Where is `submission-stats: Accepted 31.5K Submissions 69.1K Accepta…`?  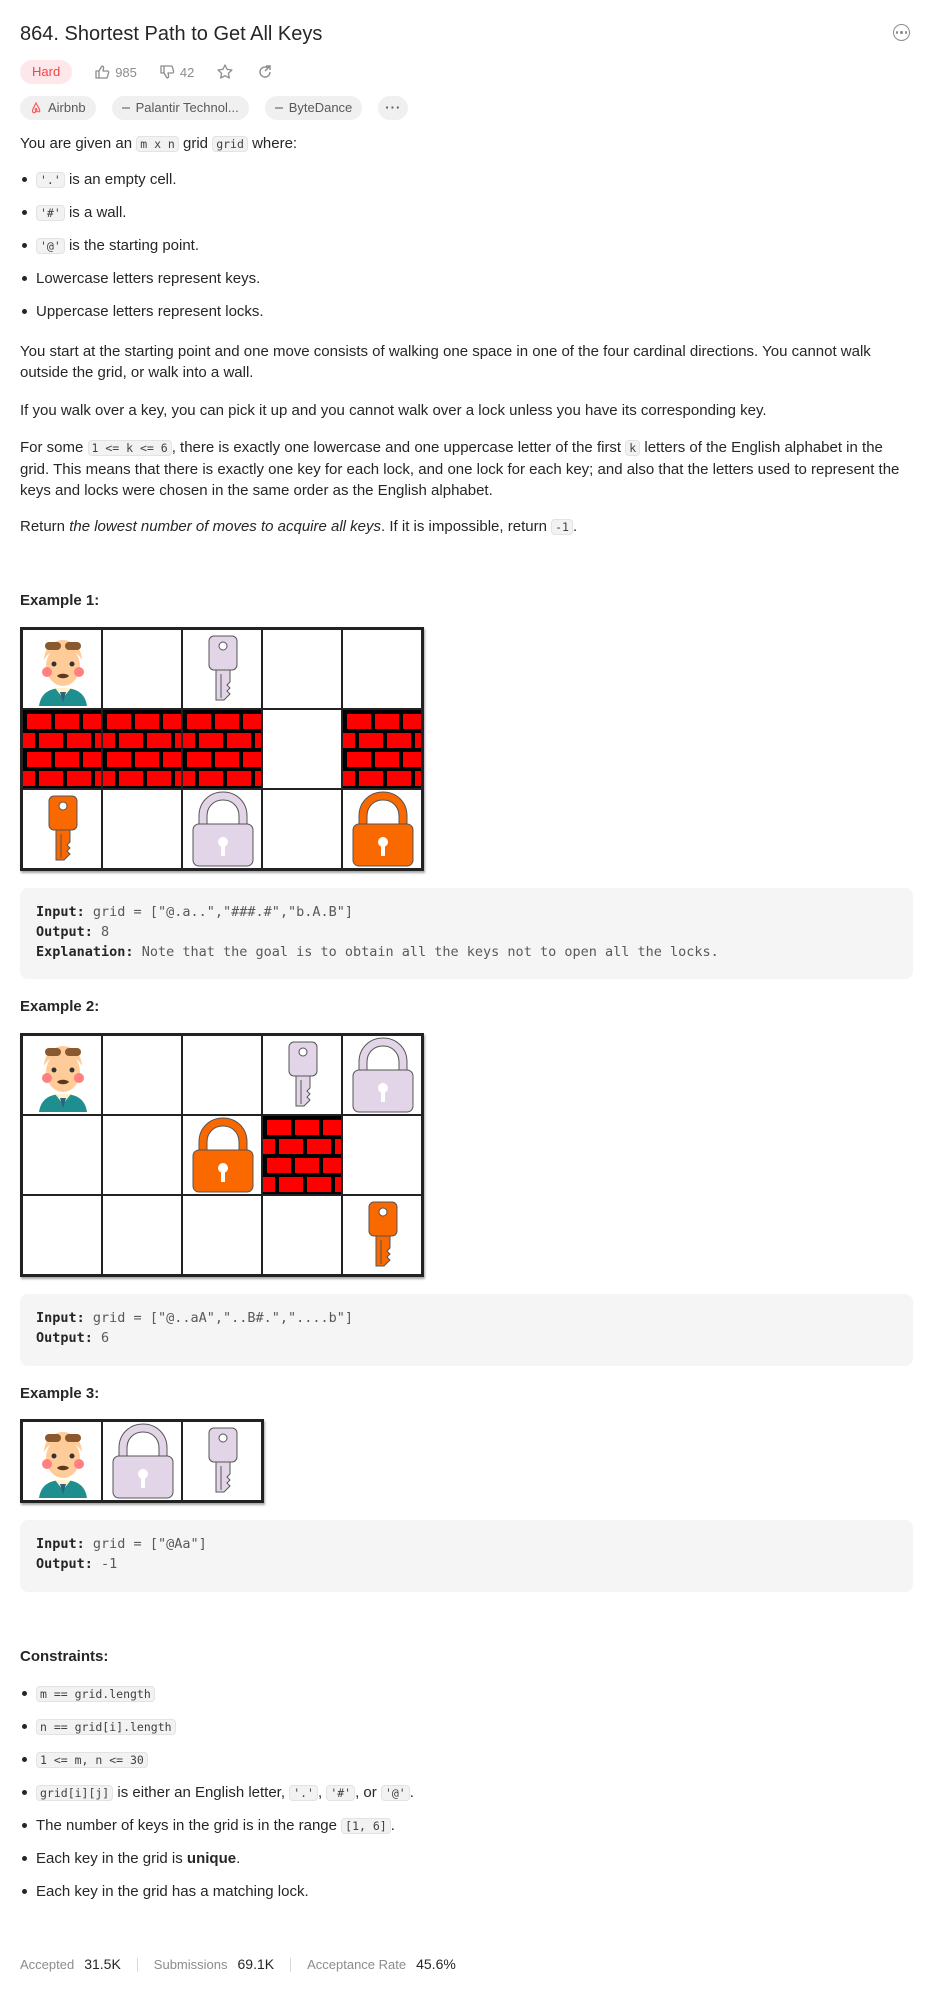
submission-stats: Accepted 31.5K Submissions 69.1K Accepta… is located at coordinates (238, 1964).